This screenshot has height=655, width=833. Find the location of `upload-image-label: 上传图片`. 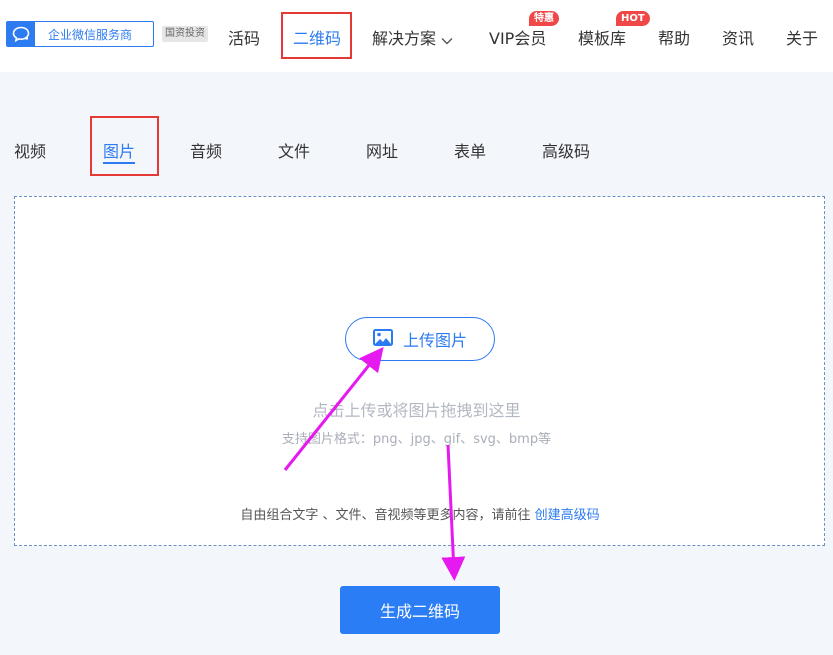

upload-image-label: 上传图片 is located at coordinates (434, 340).